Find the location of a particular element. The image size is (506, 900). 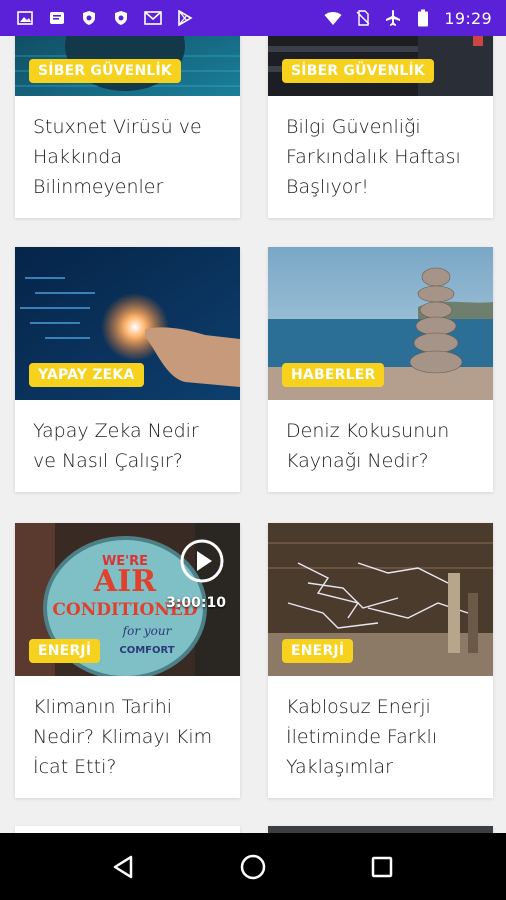

article-thumbnail: HABERLER is located at coordinates (380, 323).